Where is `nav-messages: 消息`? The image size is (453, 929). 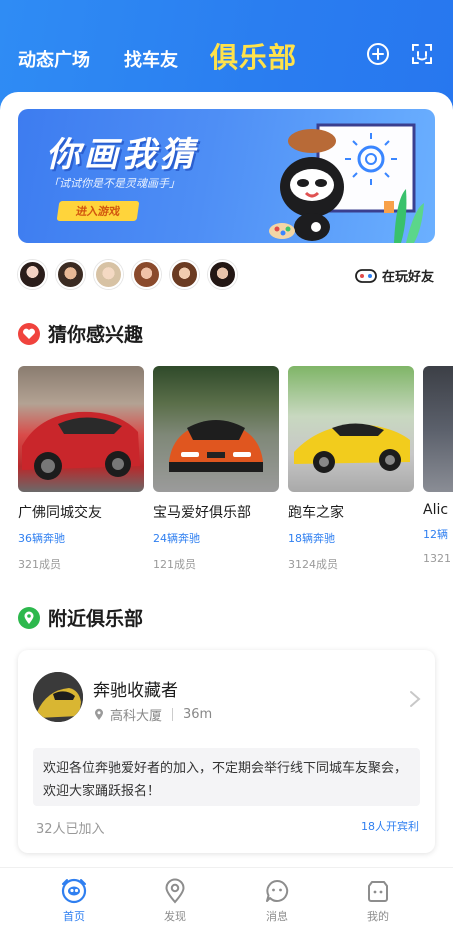 nav-messages: 消息 is located at coordinates (277, 901).